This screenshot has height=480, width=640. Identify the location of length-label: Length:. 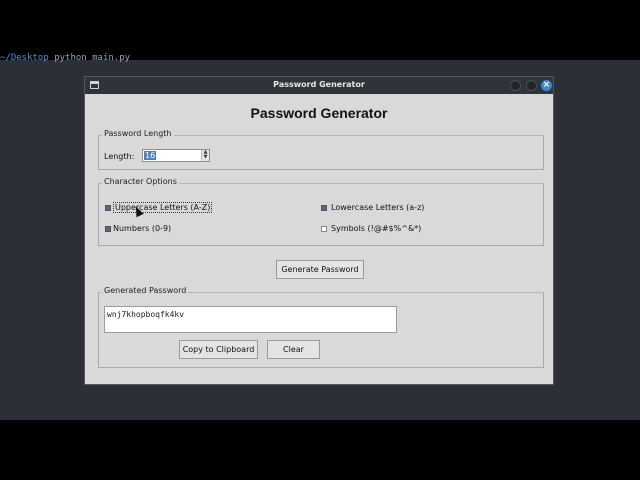
(119, 156).